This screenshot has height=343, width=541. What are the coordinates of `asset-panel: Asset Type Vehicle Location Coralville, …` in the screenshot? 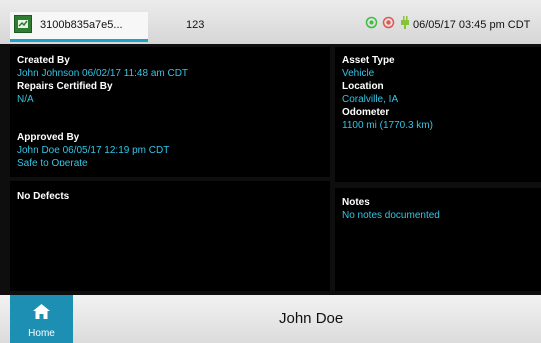 It's located at (438, 114).